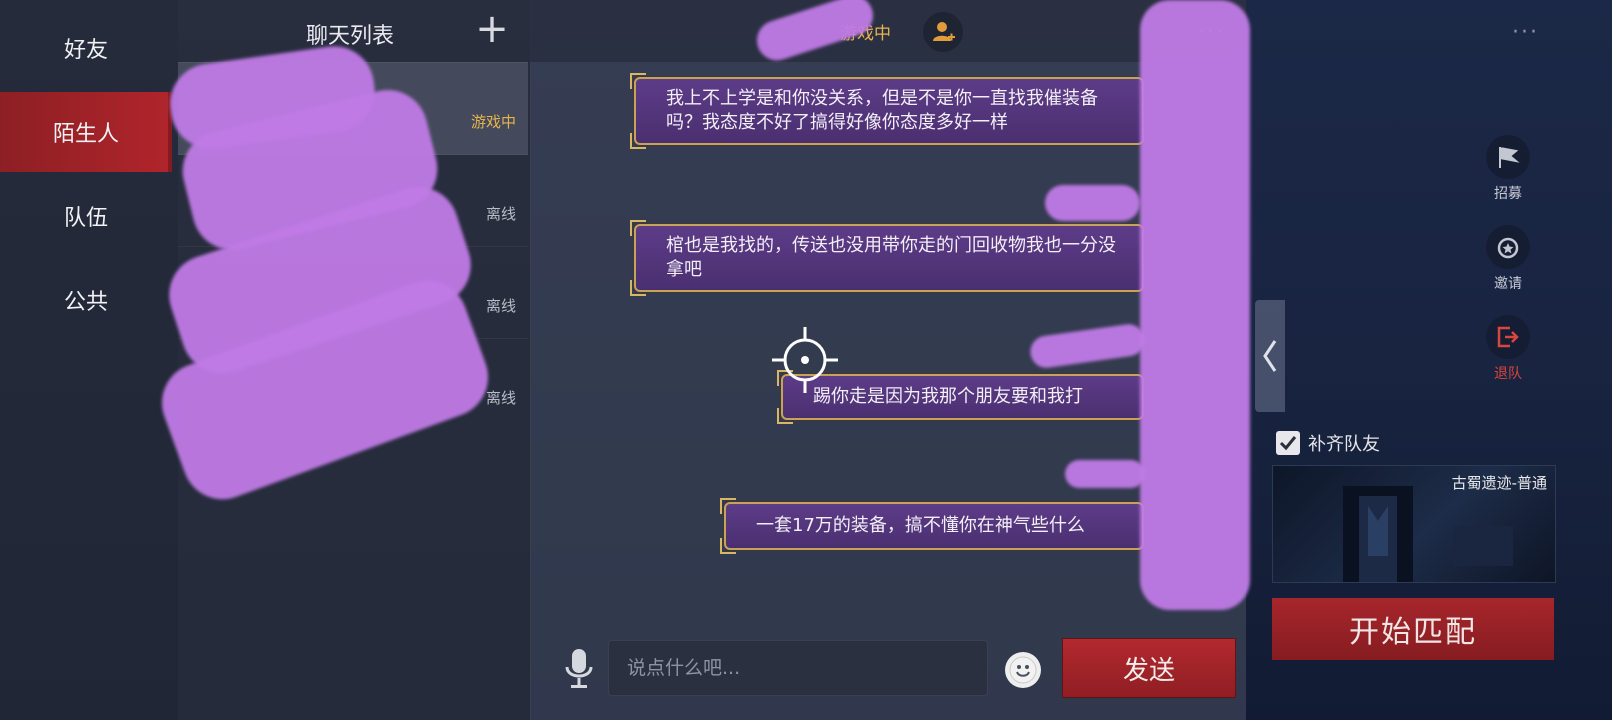 The height and width of the screenshot is (720, 1612). I want to click on leave-team-label: 退队, so click(1508, 374).